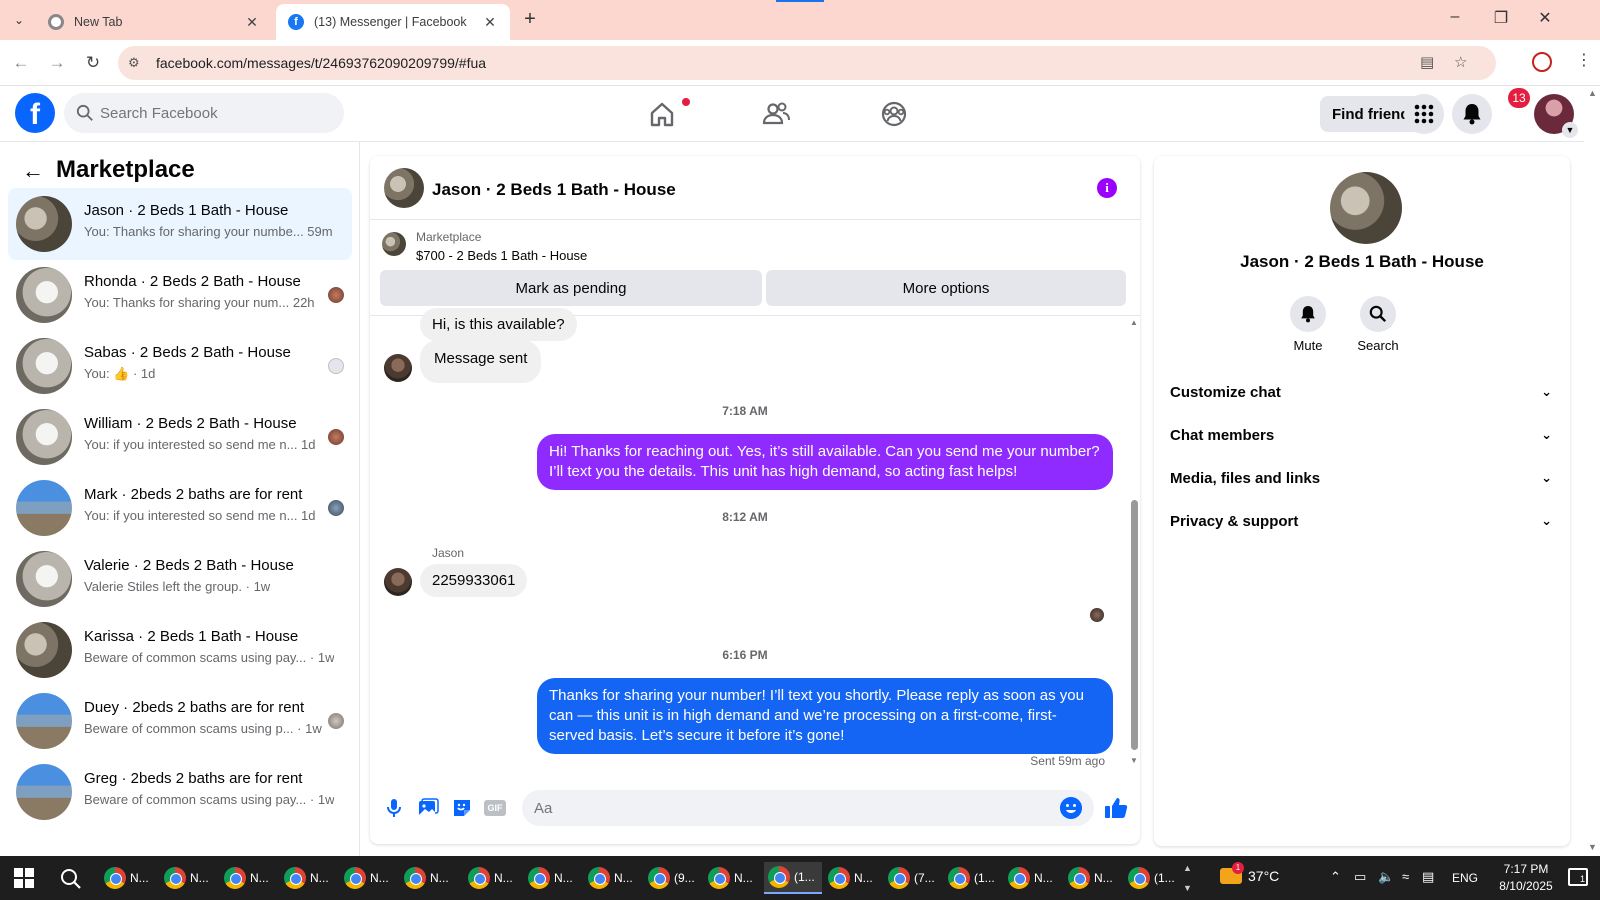  What do you see at coordinates (1134, 625) in the screenshot?
I see `scroll-thumb` at bounding box center [1134, 625].